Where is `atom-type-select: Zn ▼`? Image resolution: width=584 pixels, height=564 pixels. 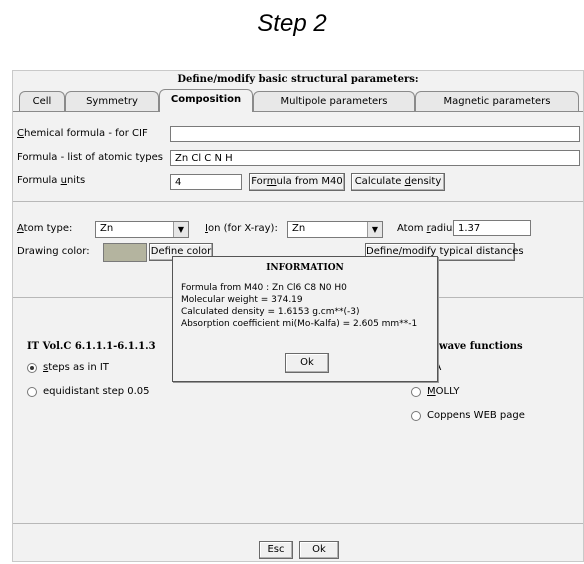 atom-type-select: Zn ▼ is located at coordinates (142, 229).